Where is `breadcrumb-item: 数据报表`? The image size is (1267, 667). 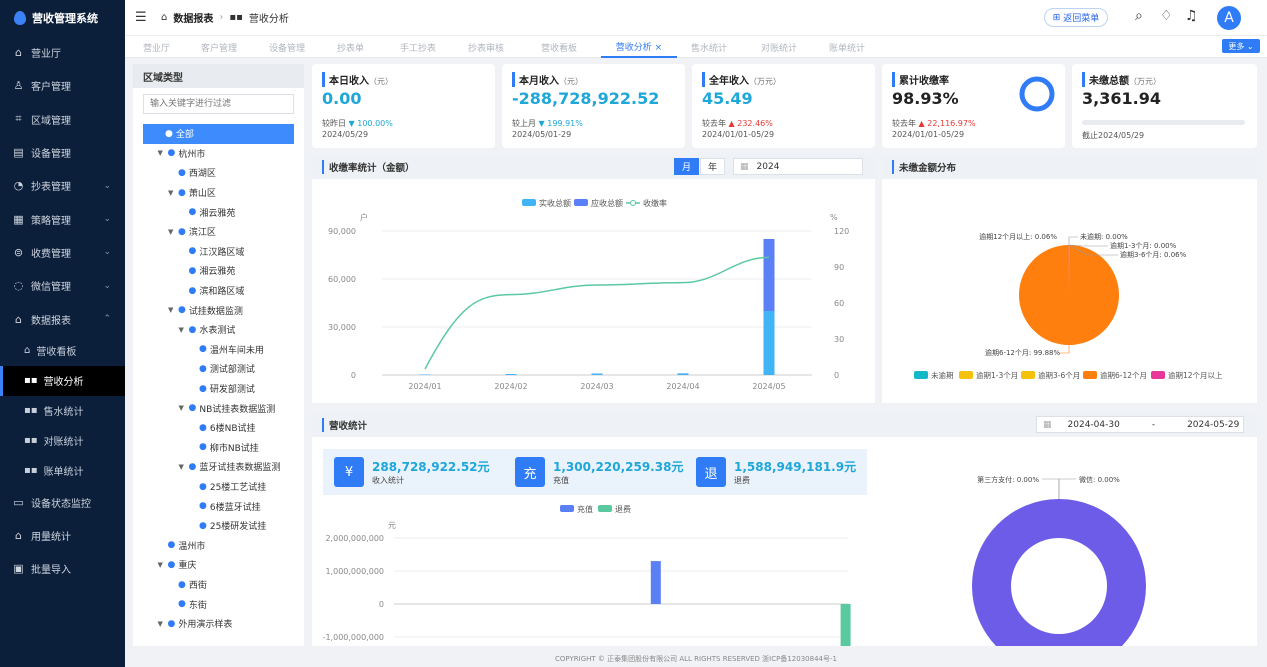
breadcrumb-item: 数据报表 is located at coordinates (193, 17).